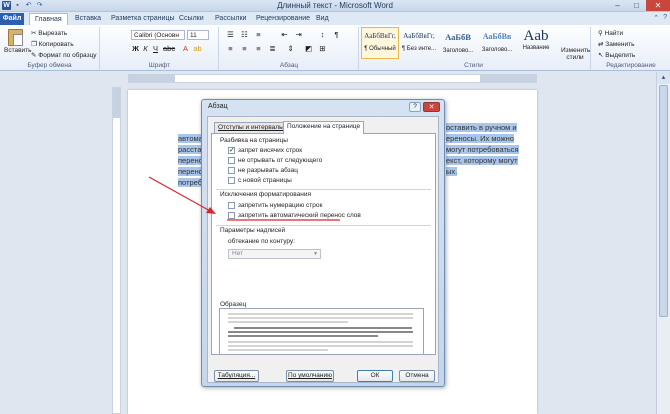  What do you see at coordinates (34, 55) in the screenshot?
I see `brush-icon: ✎` at bounding box center [34, 55].